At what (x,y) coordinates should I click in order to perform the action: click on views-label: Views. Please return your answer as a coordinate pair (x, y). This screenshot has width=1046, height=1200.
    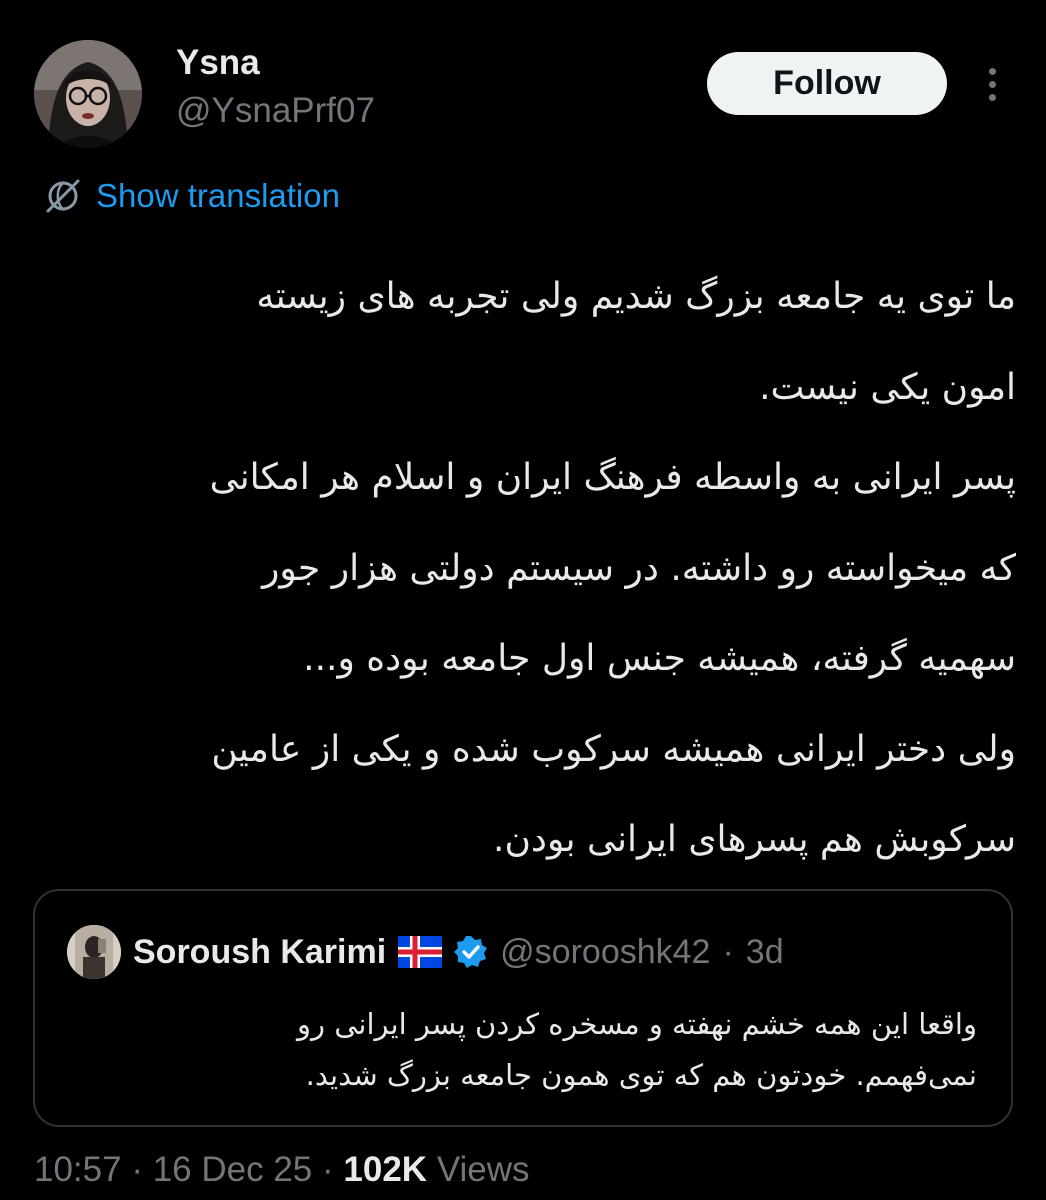
    Looking at the image, I should click on (483, 1169).